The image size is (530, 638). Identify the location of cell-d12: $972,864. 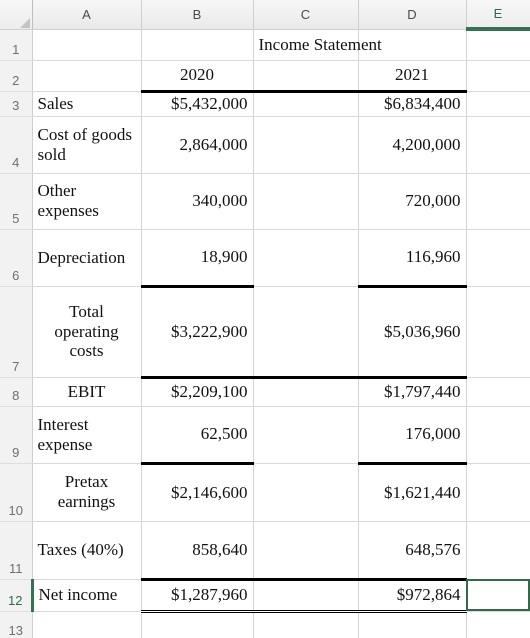
(412, 596).